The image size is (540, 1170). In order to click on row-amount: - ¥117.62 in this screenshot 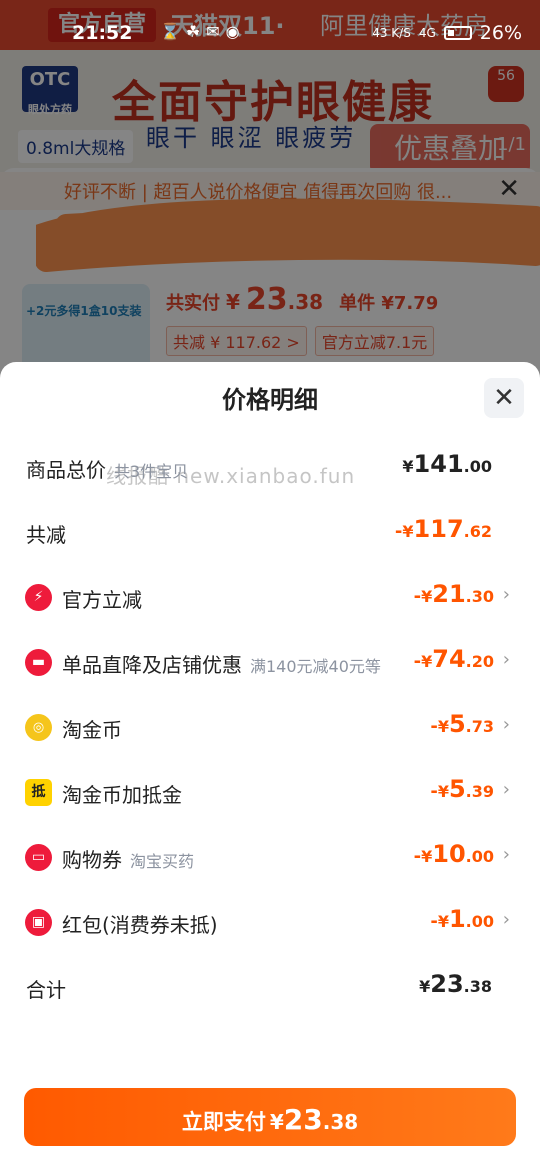, I will do `click(443, 529)`.